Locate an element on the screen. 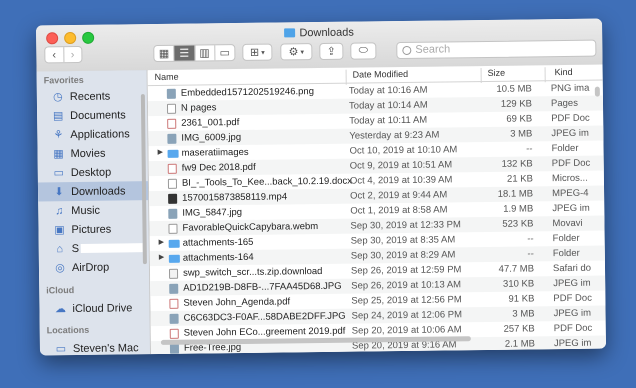  file-kind: MPEG-4 is located at coordinates (570, 193).